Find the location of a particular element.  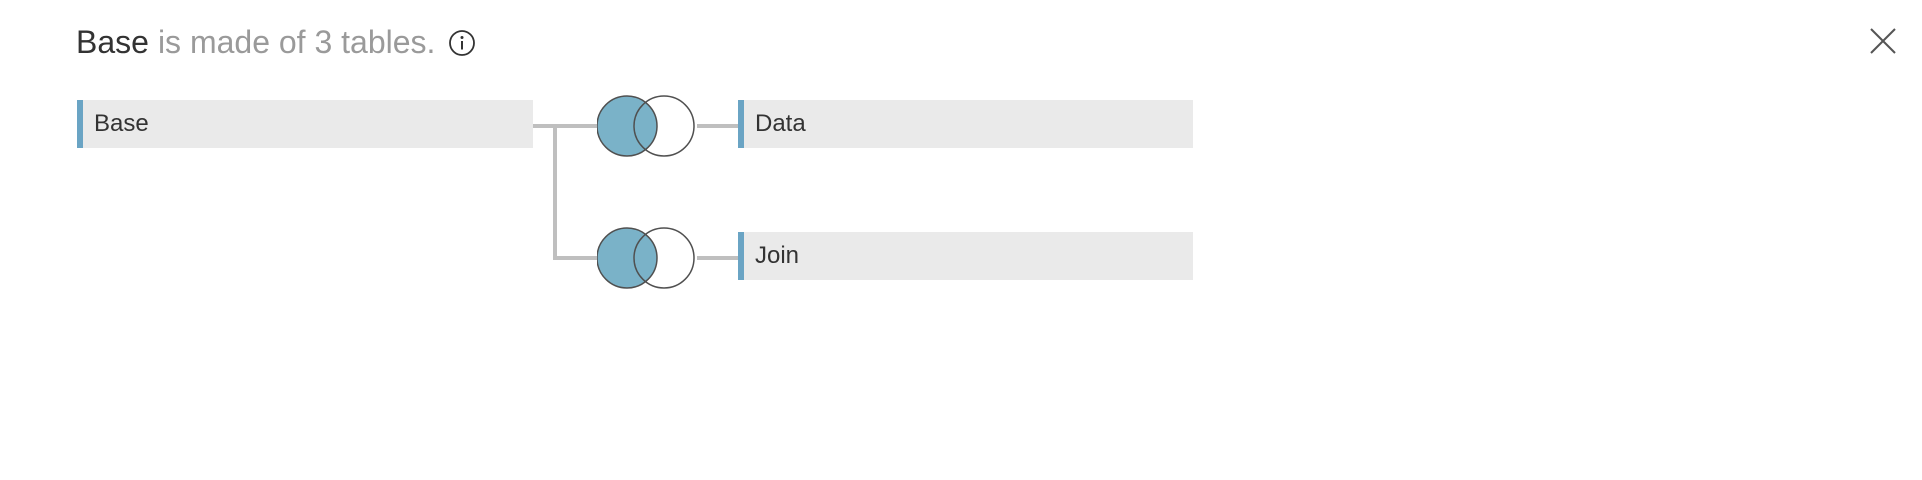

table-box-data: Data is located at coordinates (965, 124).